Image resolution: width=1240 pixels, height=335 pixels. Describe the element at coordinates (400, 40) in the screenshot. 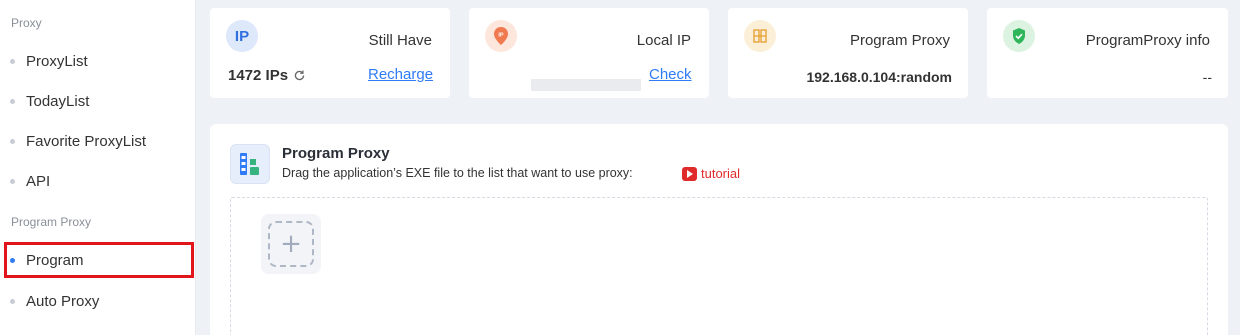

I see `card-title: Still Have` at that location.